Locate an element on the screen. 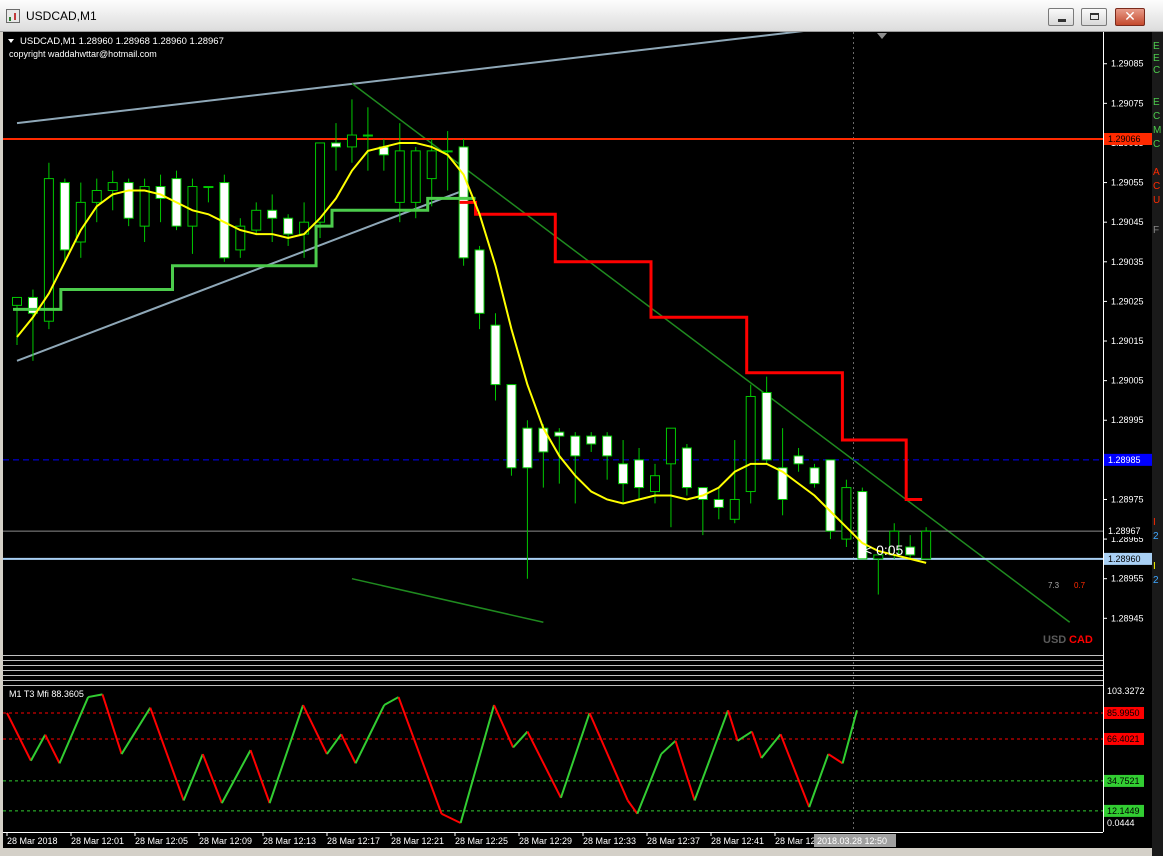  time-tick-label: 28 Mar 2018 is located at coordinates (32, 841).